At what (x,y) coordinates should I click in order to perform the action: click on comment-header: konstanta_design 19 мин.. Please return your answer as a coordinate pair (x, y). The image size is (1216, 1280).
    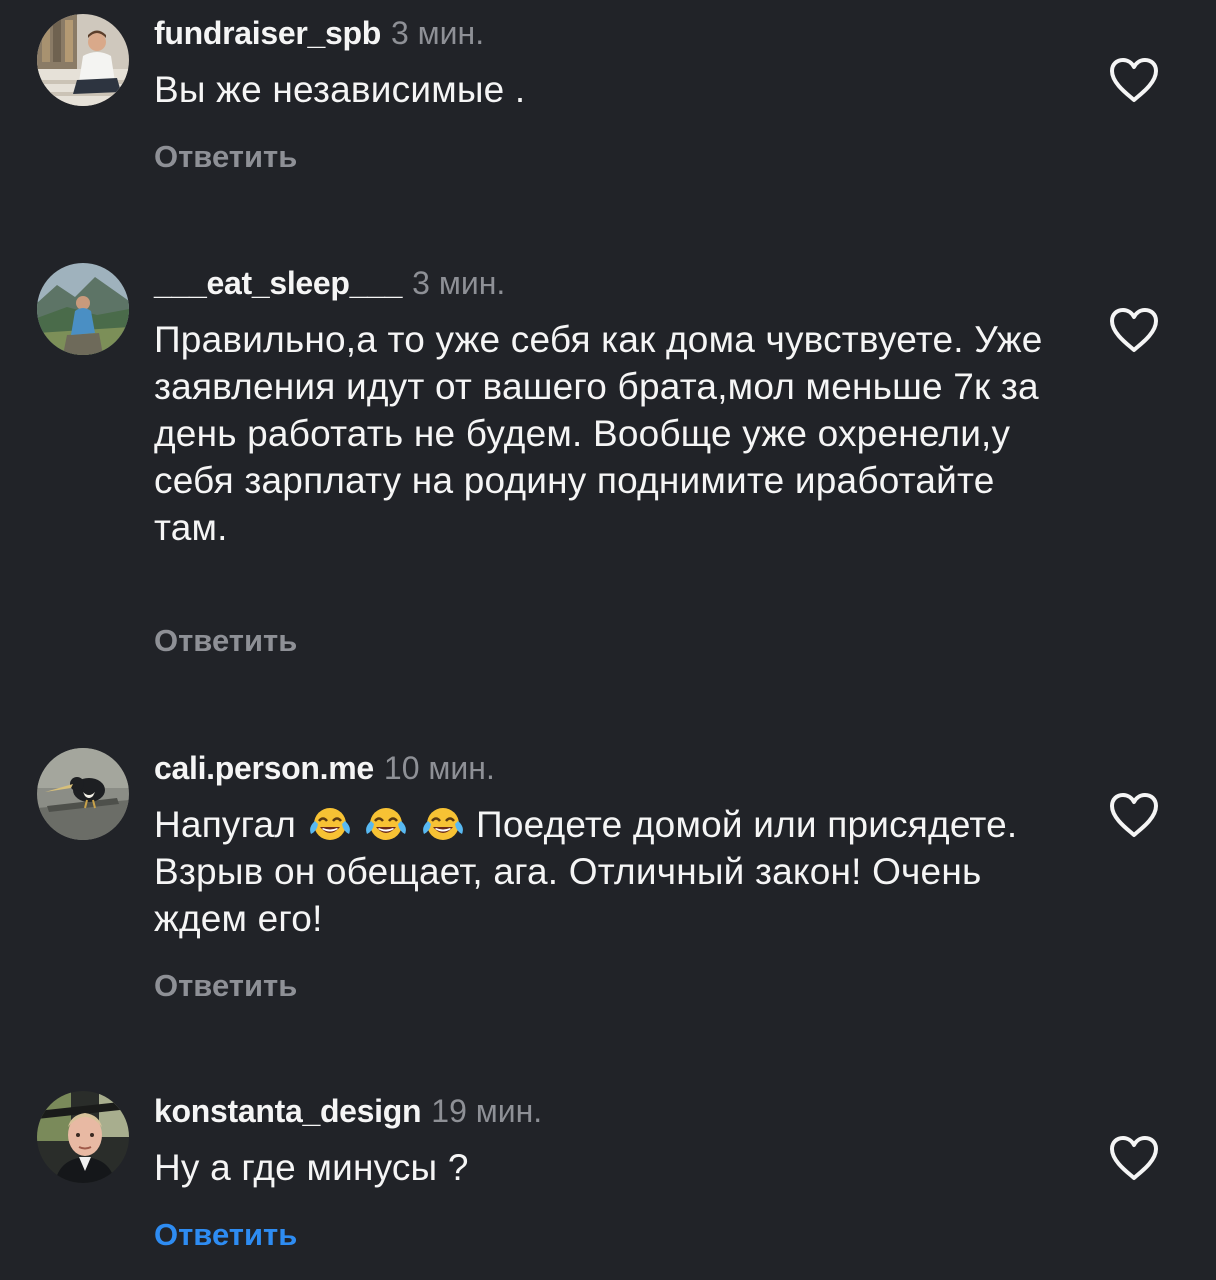
    Looking at the image, I should click on (348, 1111).